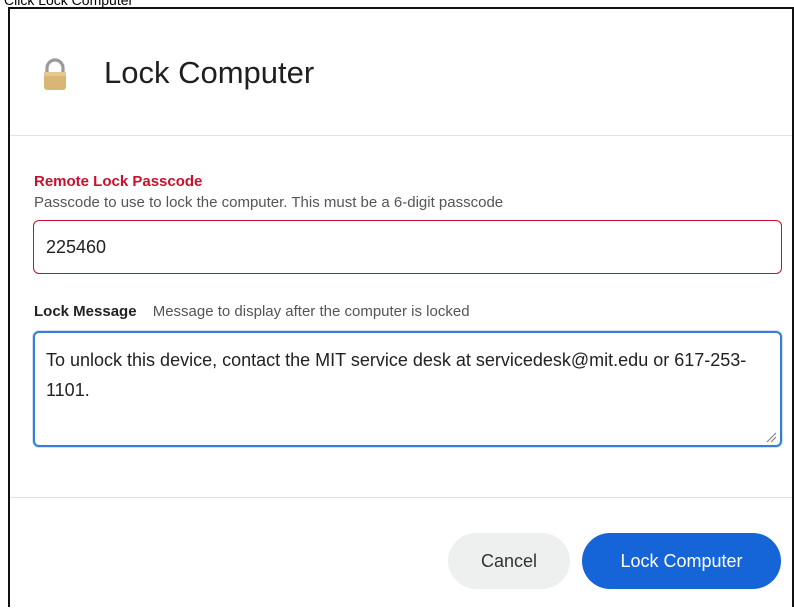 The height and width of the screenshot is (609, 794). I want to click on lock-message-label: Lock Message, so click(85, 311).